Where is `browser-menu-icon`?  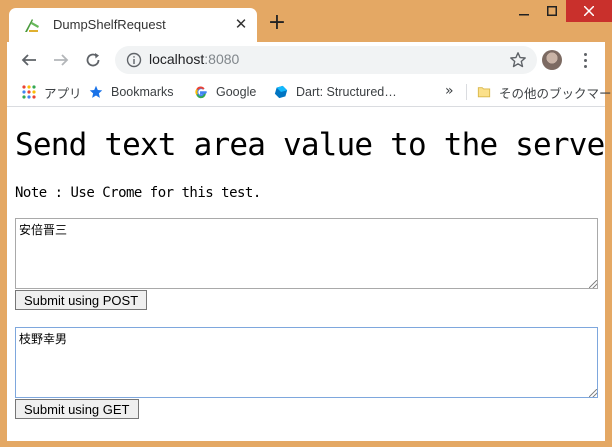
browser-menu-icon is located at coordinates (585, 60).